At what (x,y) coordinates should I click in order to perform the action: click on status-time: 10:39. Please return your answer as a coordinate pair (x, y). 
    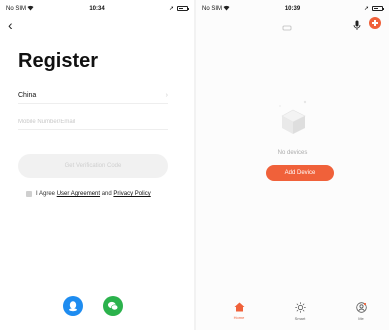
    Looking at the image, I should click on (292, 9).